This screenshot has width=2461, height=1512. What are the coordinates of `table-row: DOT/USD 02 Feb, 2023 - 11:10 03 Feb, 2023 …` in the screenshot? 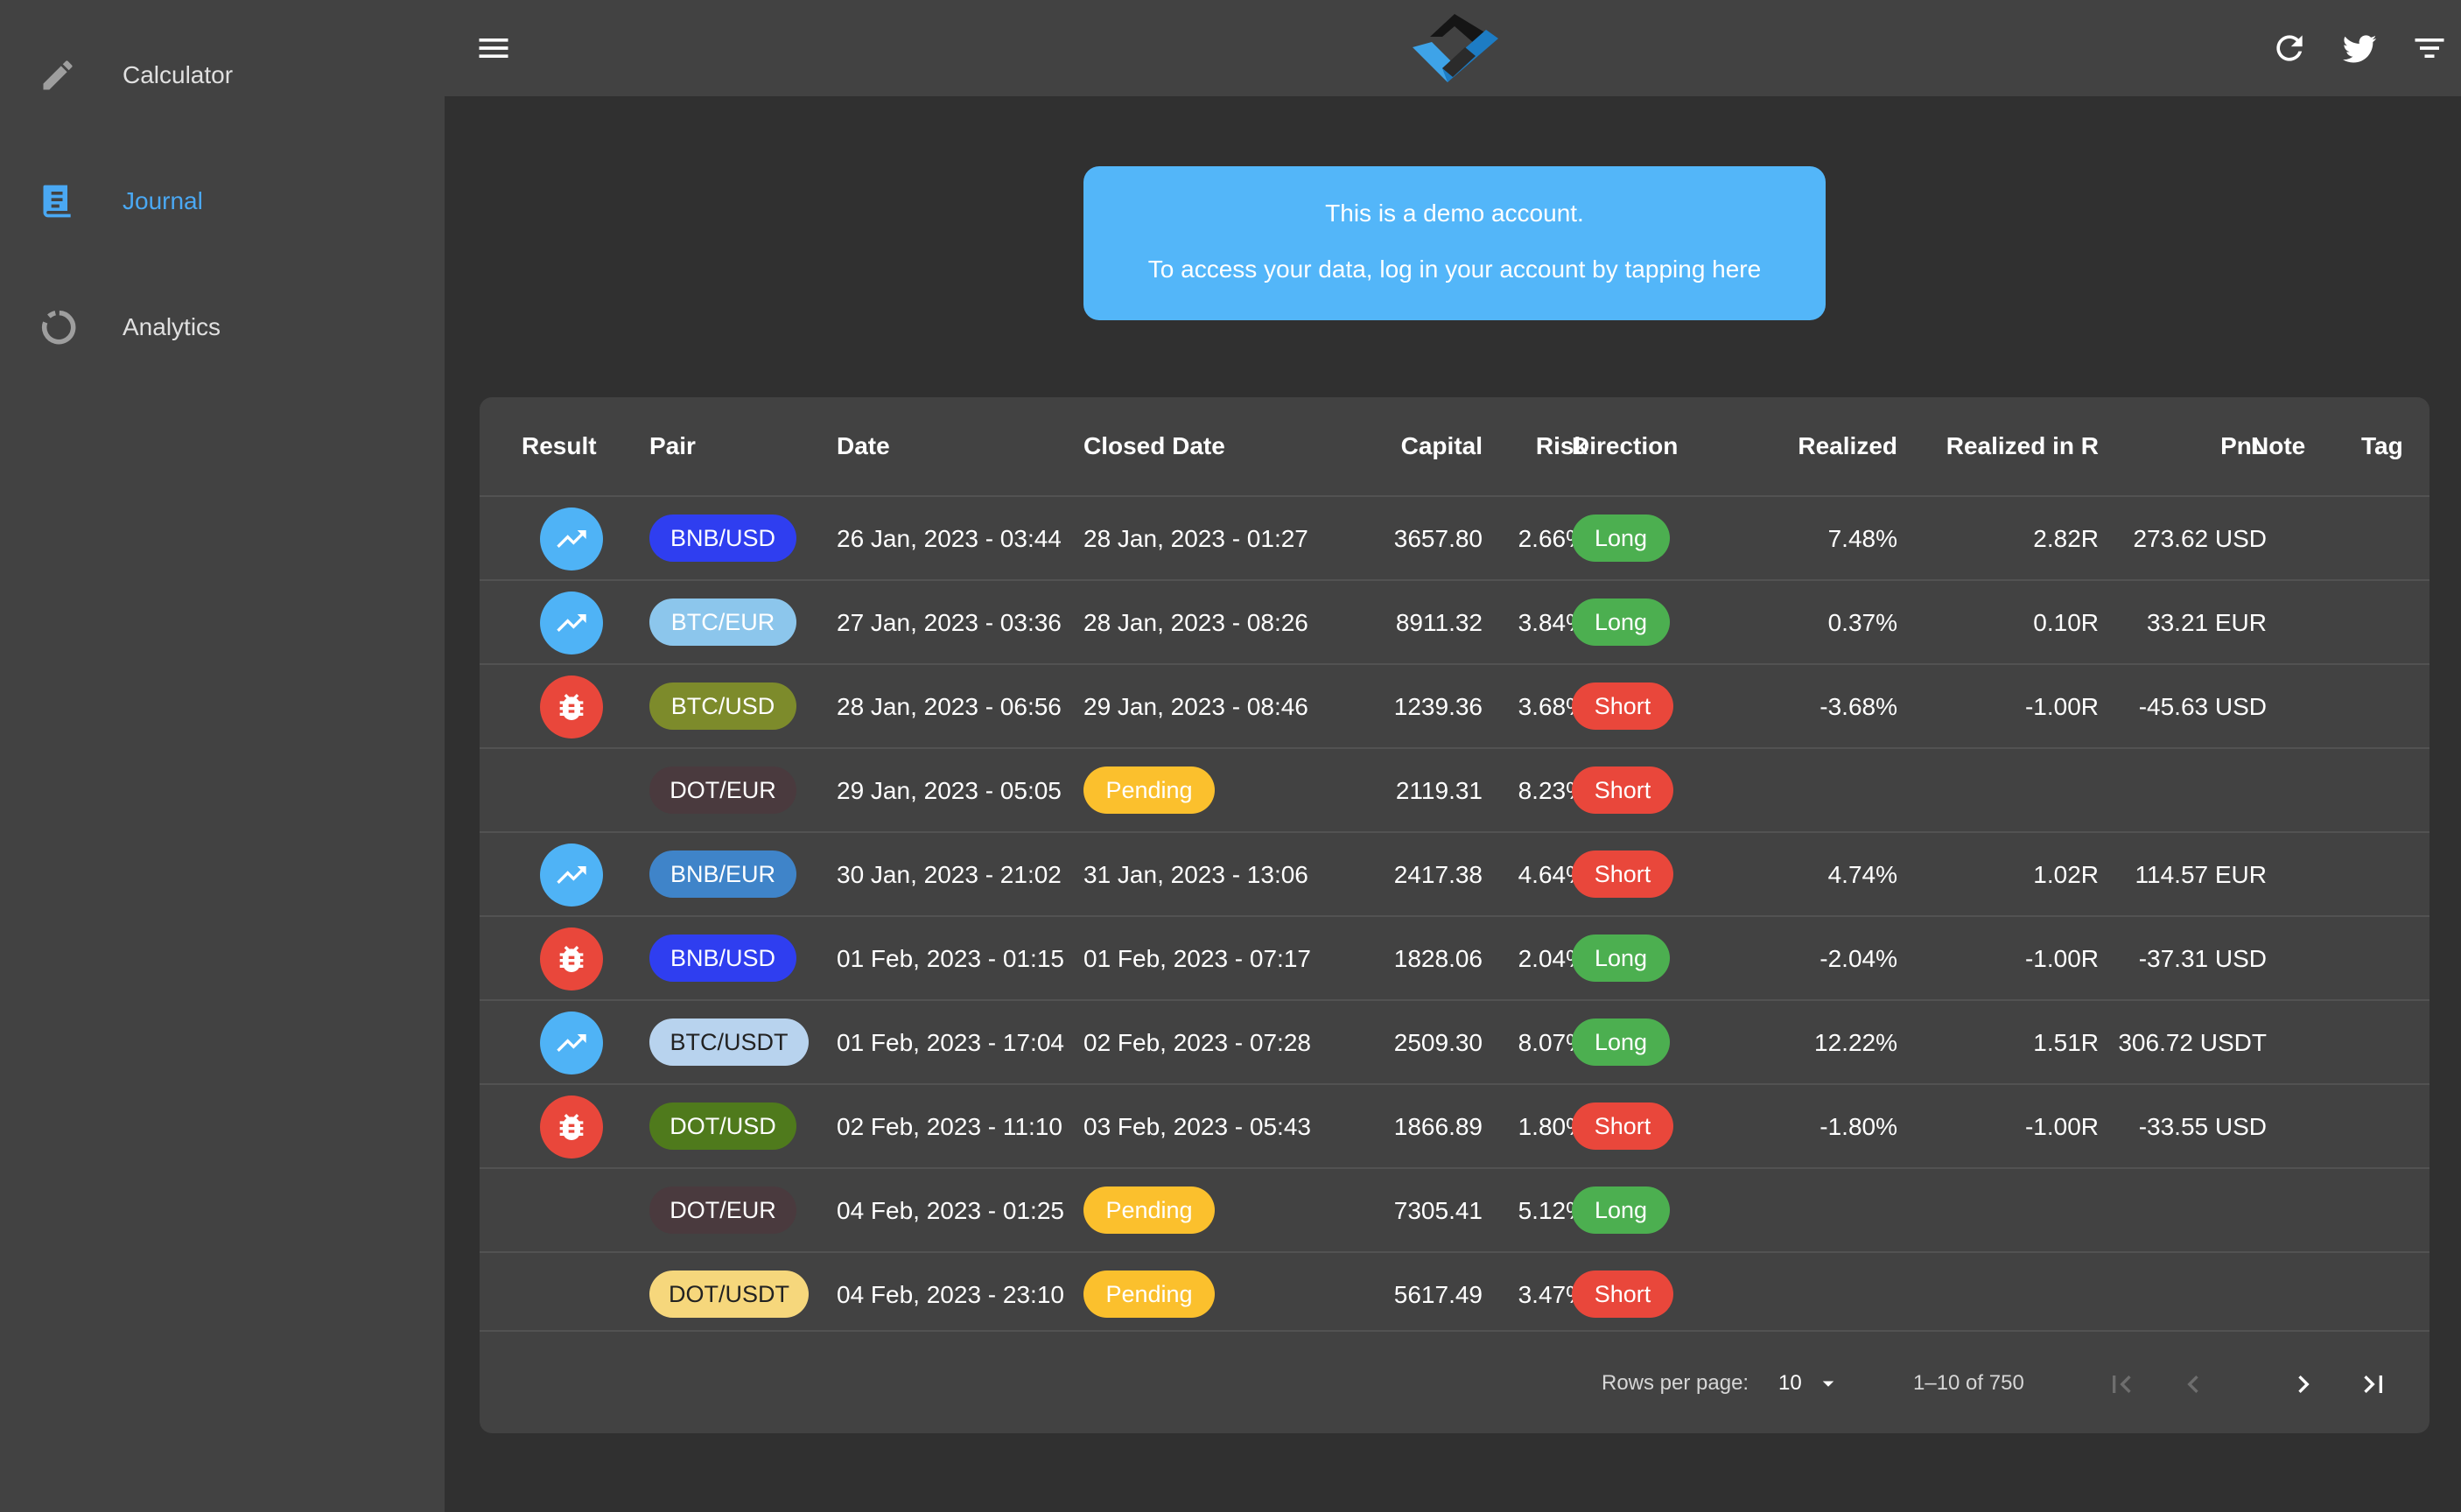 It's located at (1454, 1126).